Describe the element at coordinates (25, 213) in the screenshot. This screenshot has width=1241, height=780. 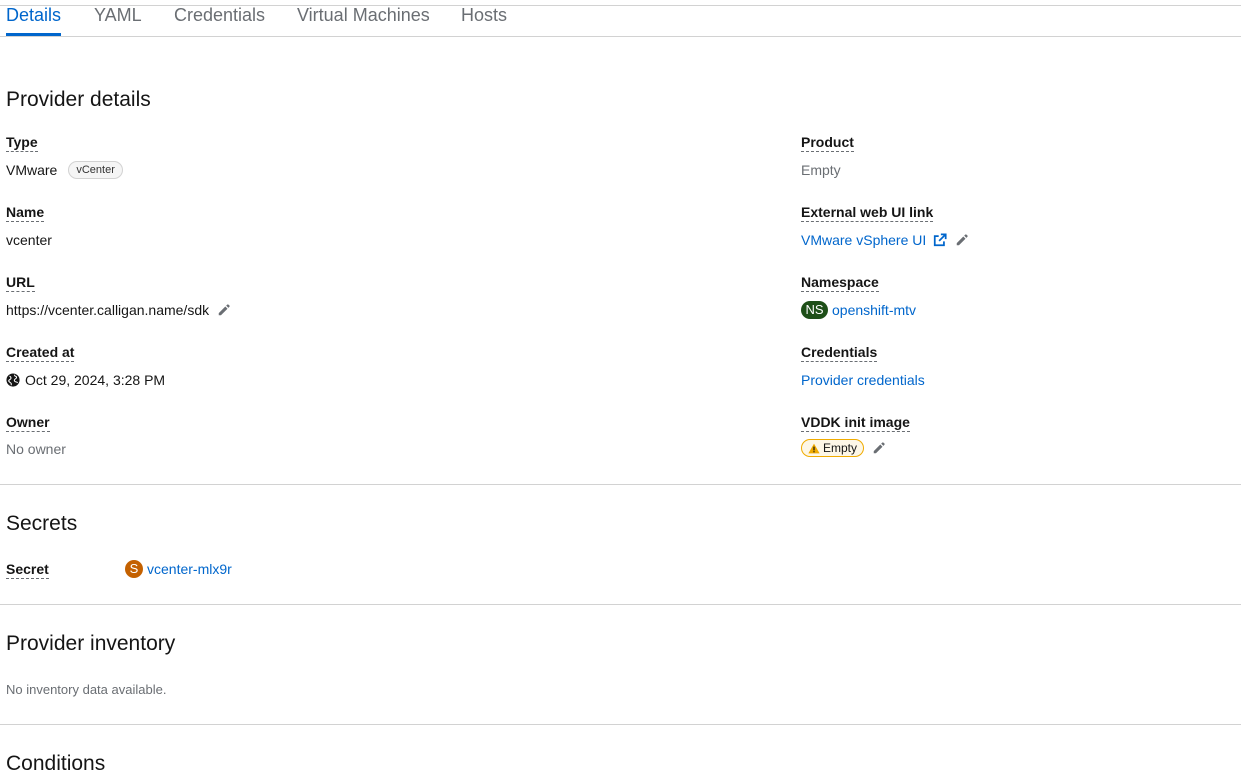
I see `name-label: Name` at that location.